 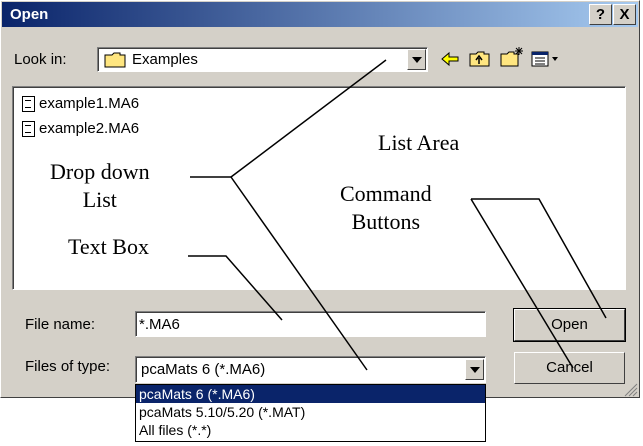 What do you see at coordinates (308, 118) in the screenshot?
I see `callout-to-look-in` at bounding box center [308, 118].